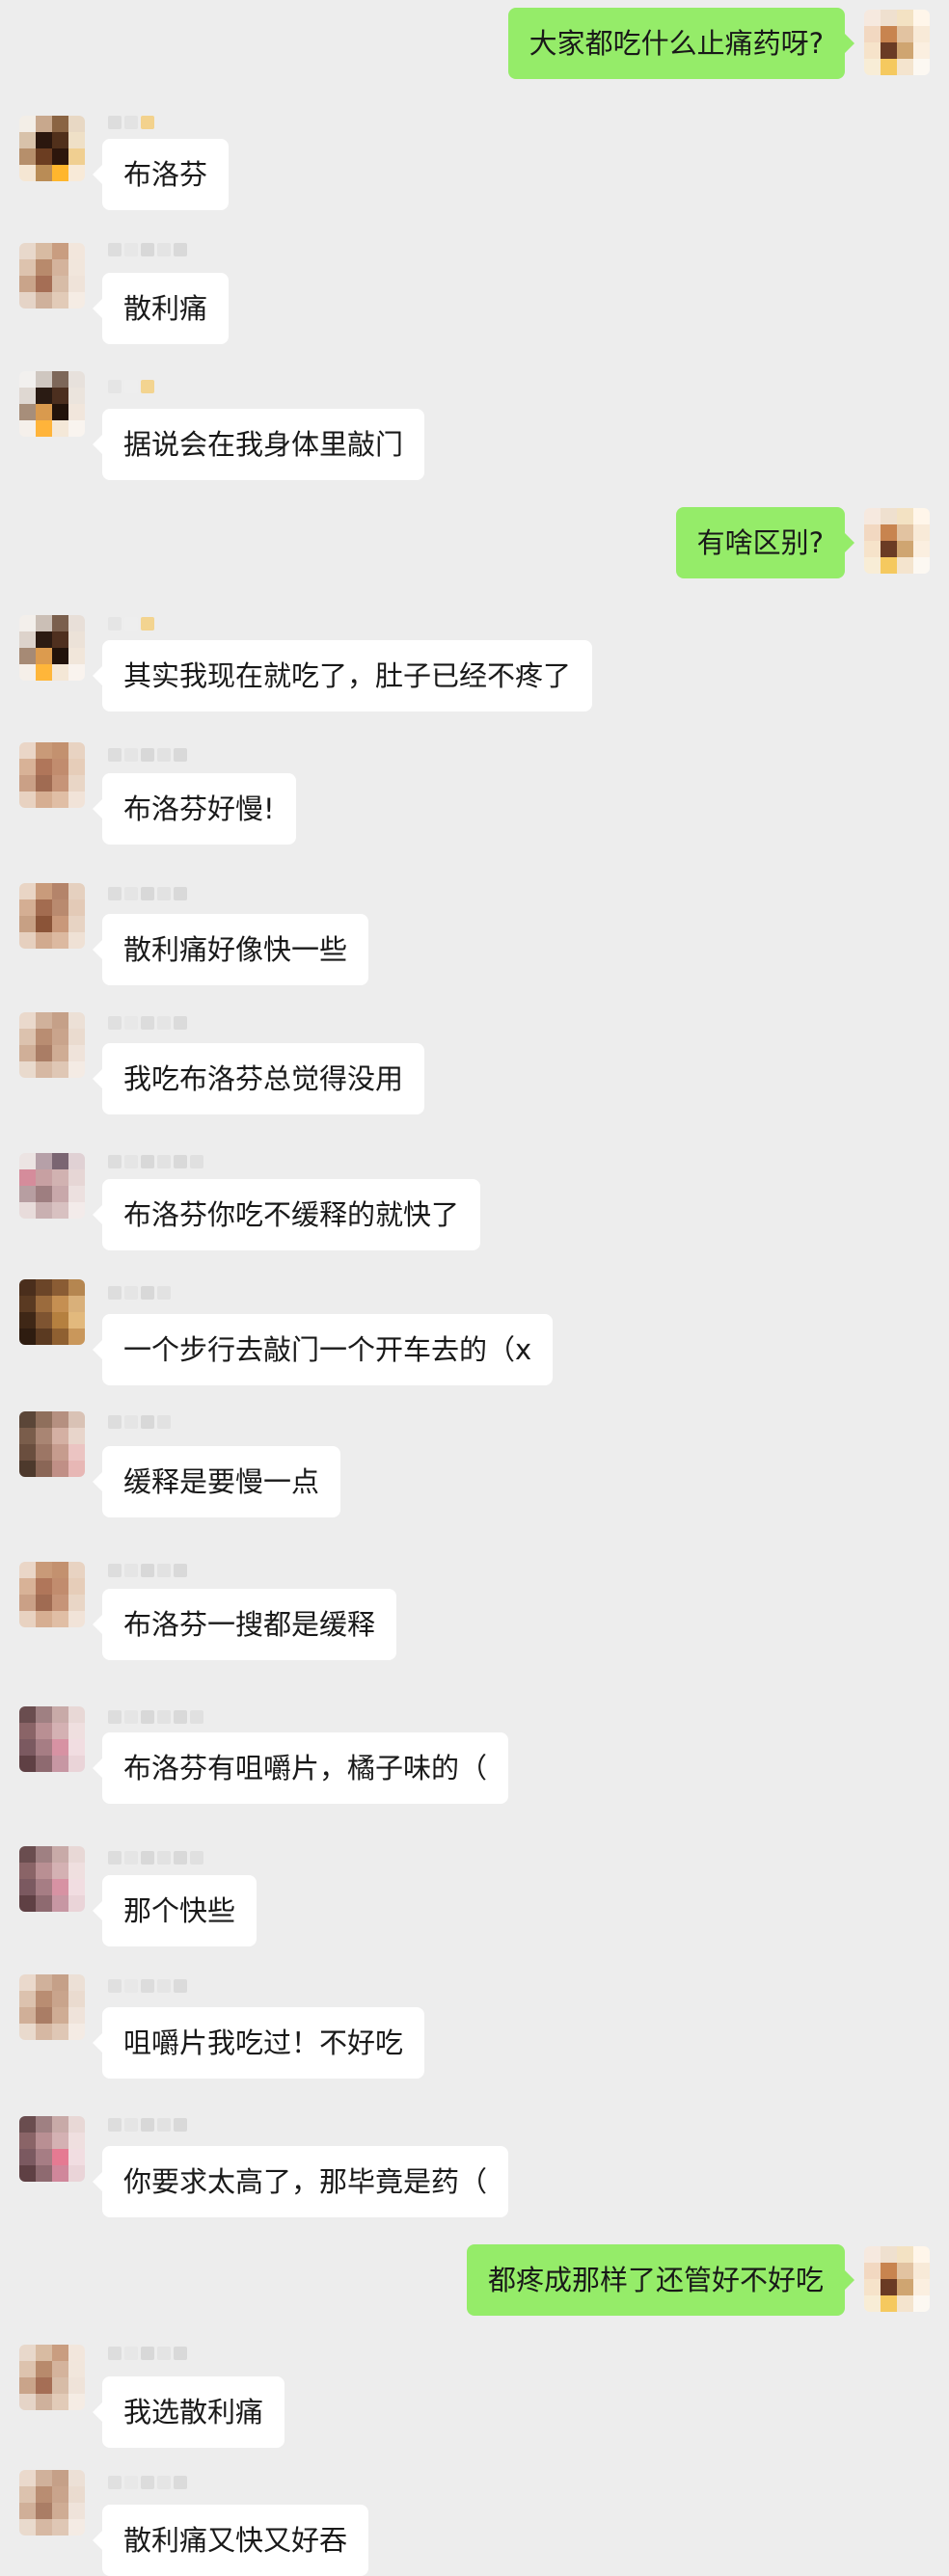  What do you see at coordinates (230, 2541) in the screenshot?
I see `incoming-message-bubble: 散利痛又快又好吞` at bounding box center [230, 2541].